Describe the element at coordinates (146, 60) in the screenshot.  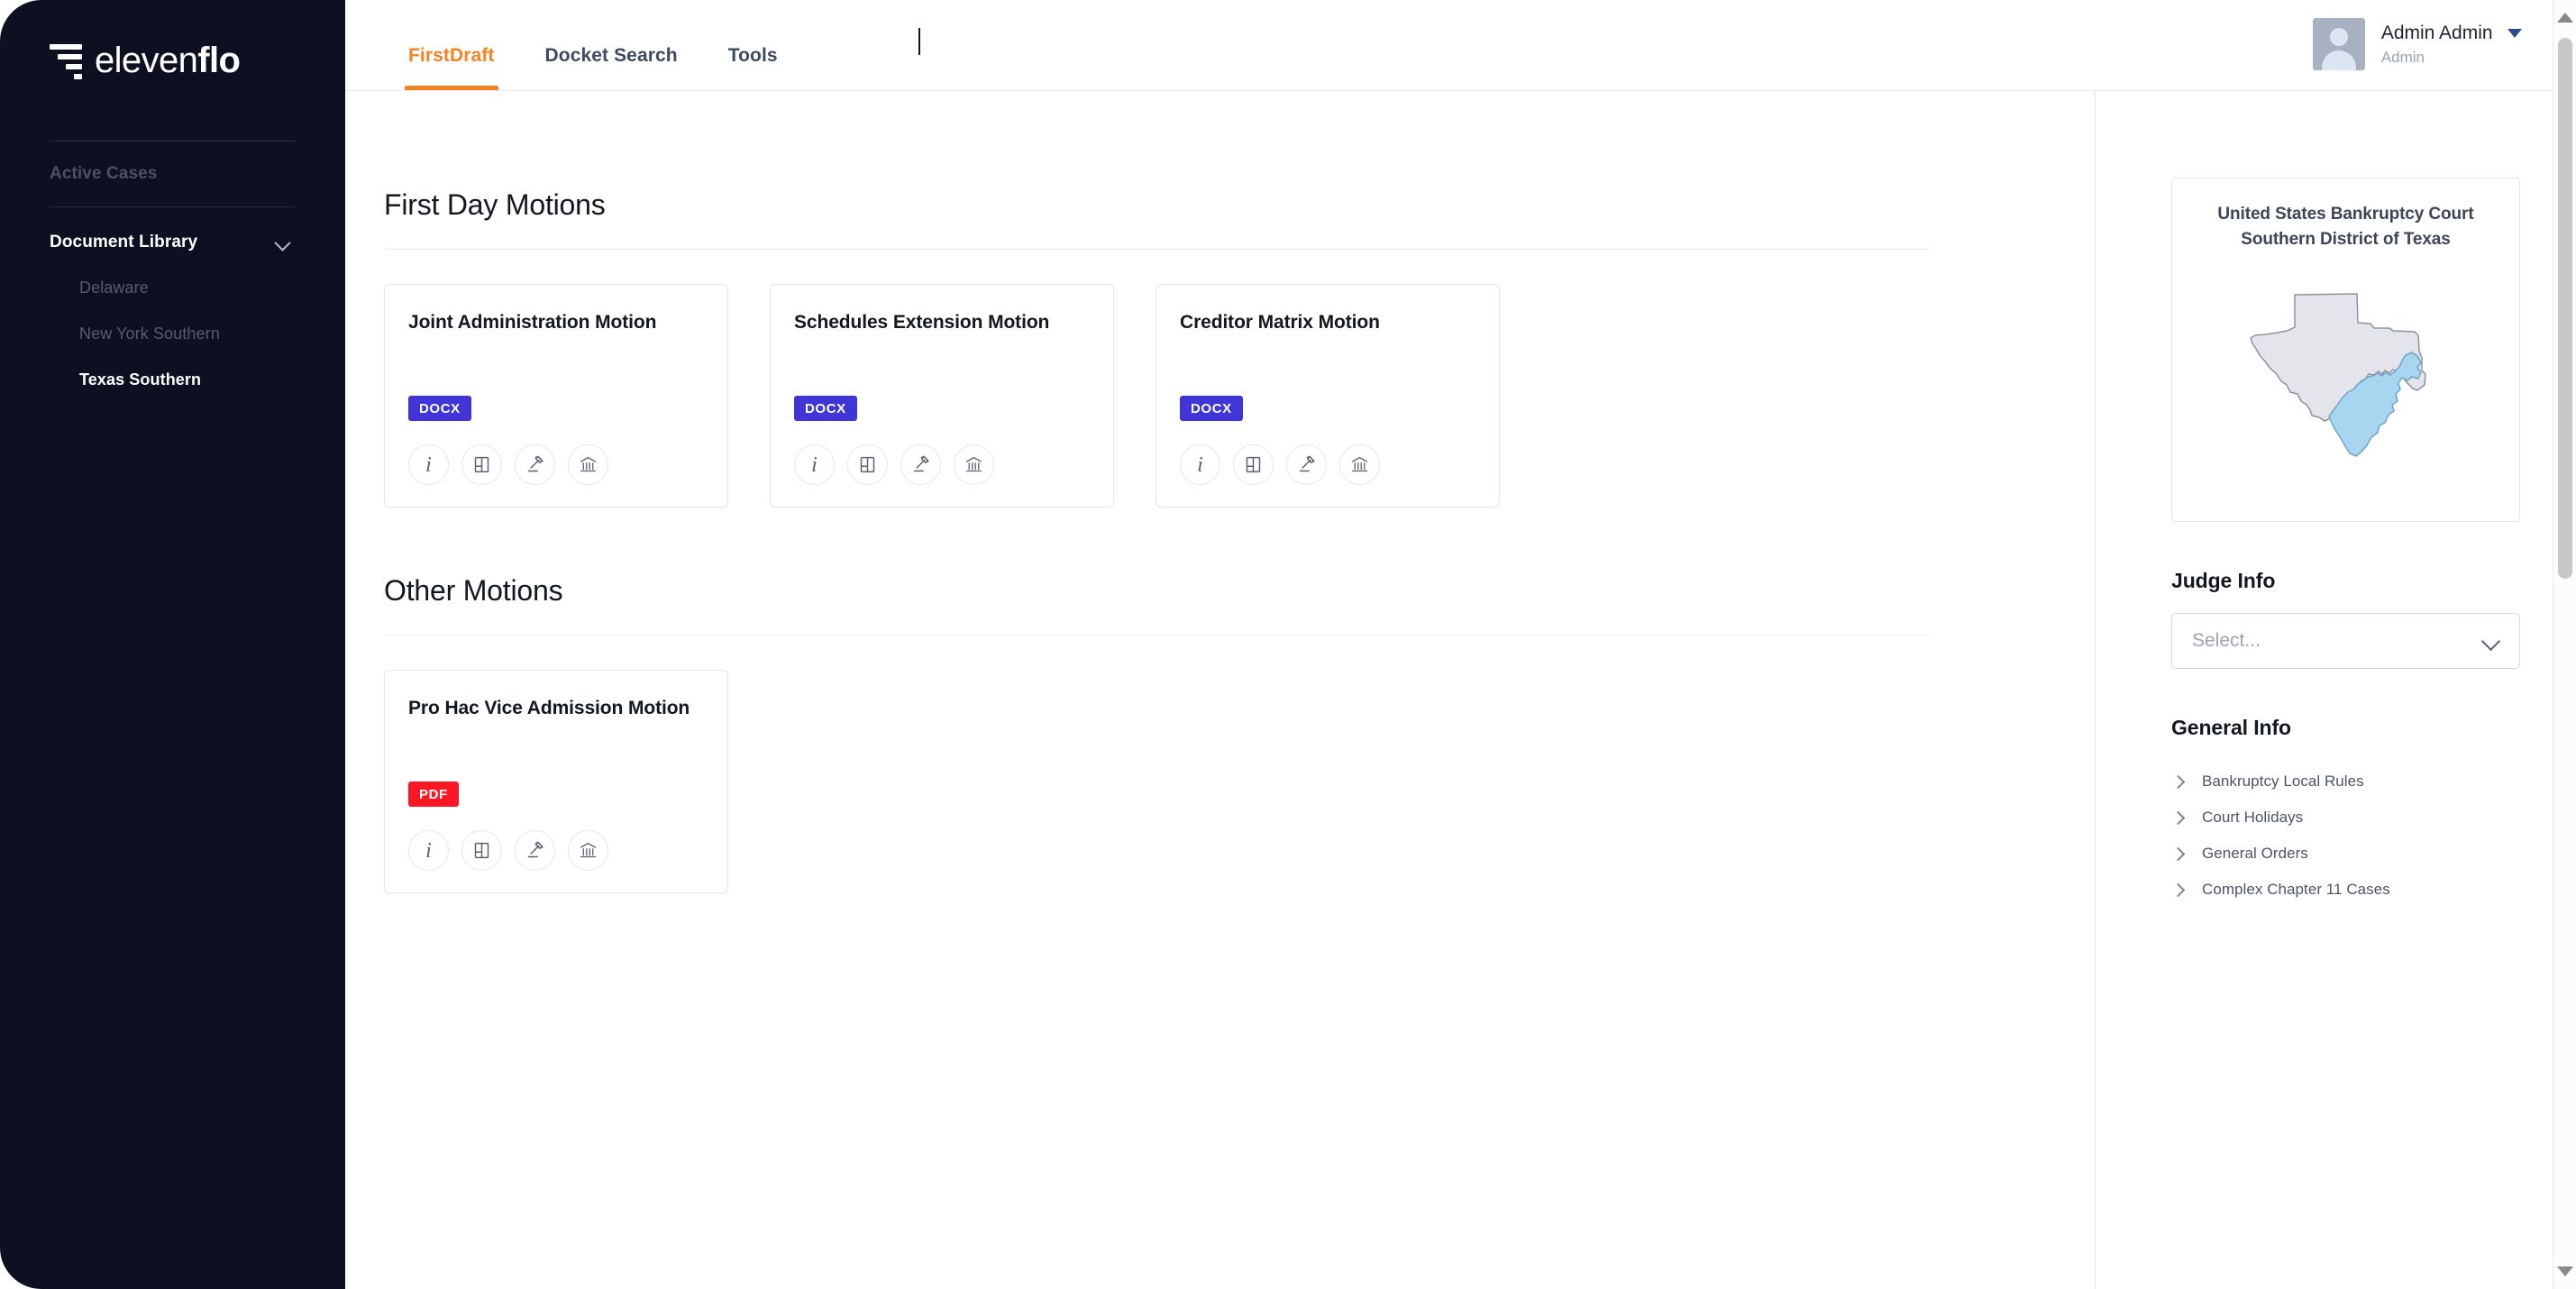
I see `brand-name-light: eleven` at that location.